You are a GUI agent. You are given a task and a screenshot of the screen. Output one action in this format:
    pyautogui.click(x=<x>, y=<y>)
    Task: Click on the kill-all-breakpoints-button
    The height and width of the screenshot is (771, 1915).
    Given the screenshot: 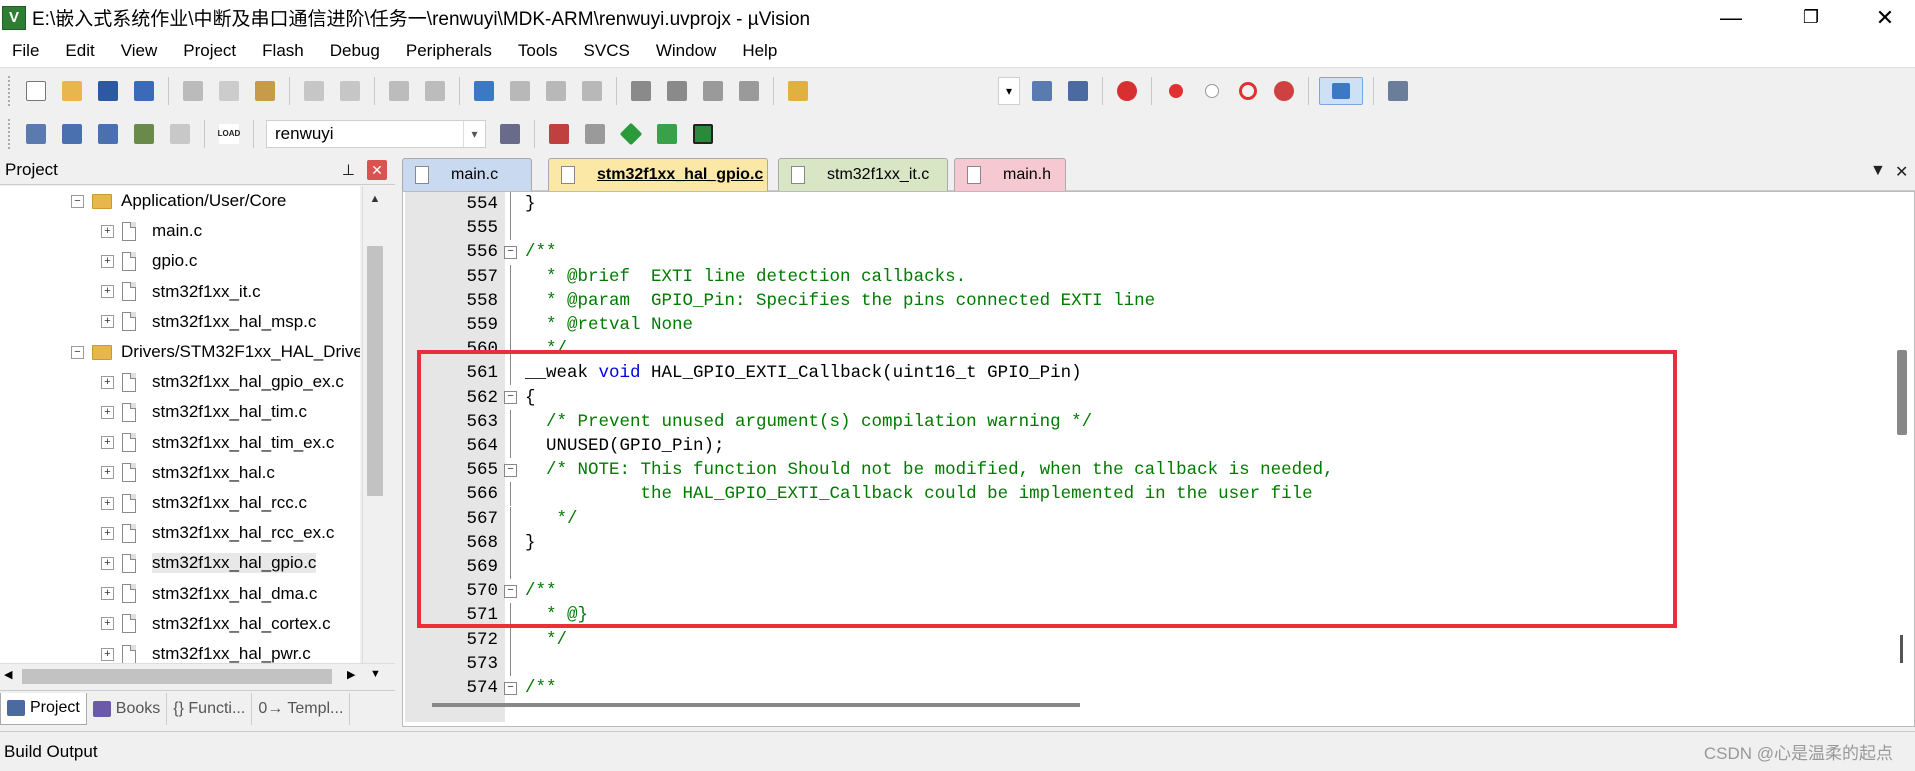 What is the action you would take?
    pyautogui.click(x=1284, y=91)
    